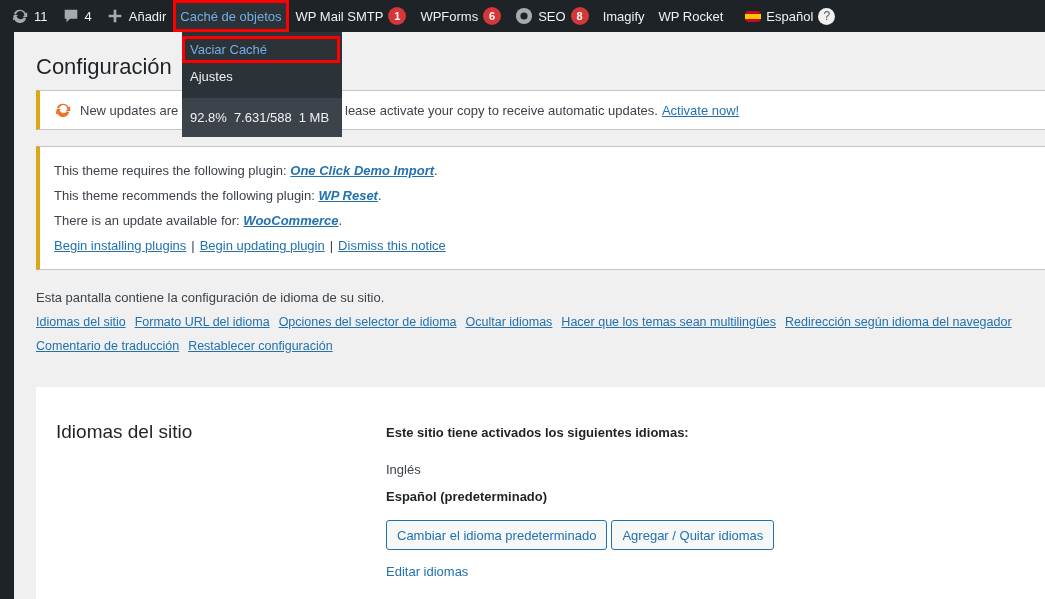 The image size is (1045, 599). What do you see at coordinates (108, 346) in the screenshot?
I see `section-link: Comentario de traducción` at bounding box center [108, 346].